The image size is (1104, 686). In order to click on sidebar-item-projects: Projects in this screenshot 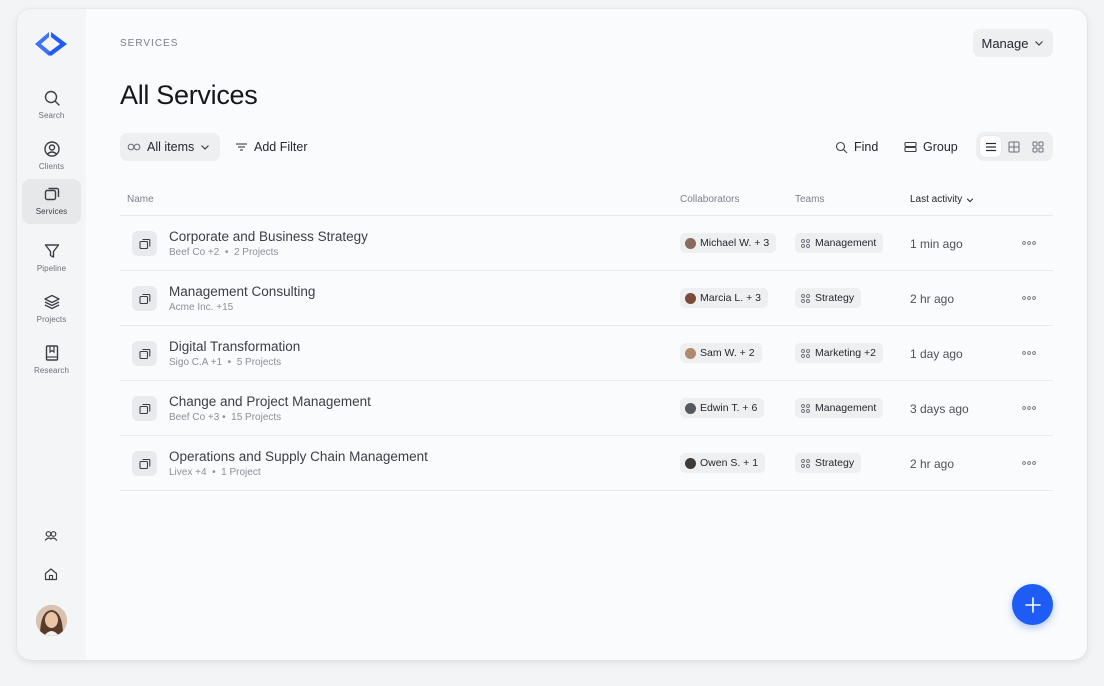, I will do `click(51, 309)`.